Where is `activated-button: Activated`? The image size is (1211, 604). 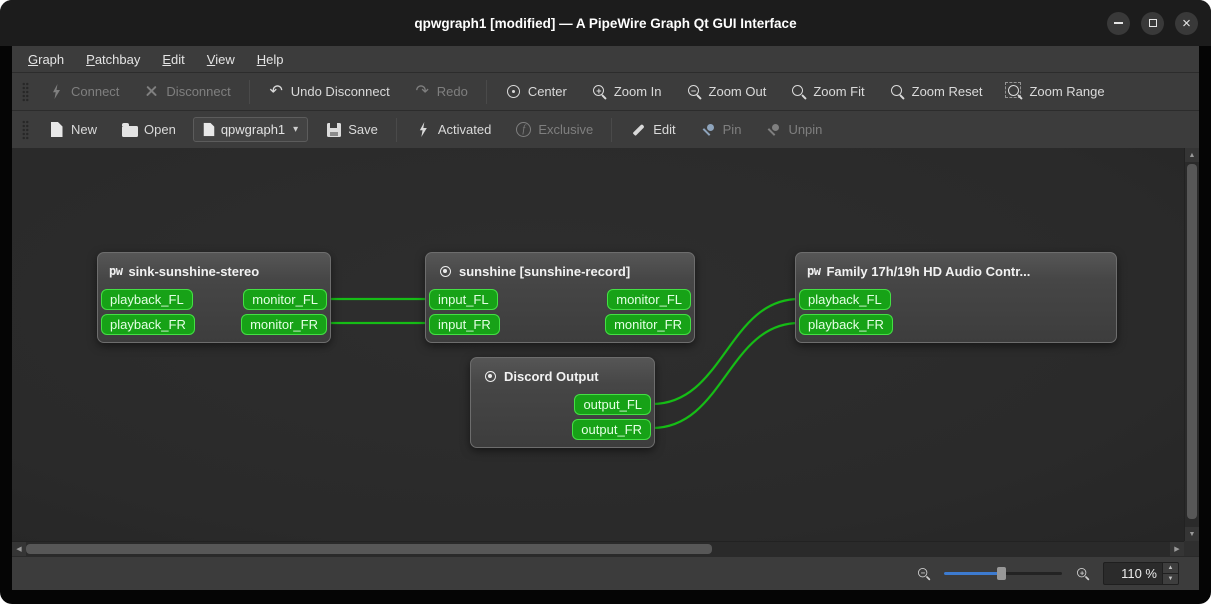
activated-button: Activated is located at coordinates (453, 129).